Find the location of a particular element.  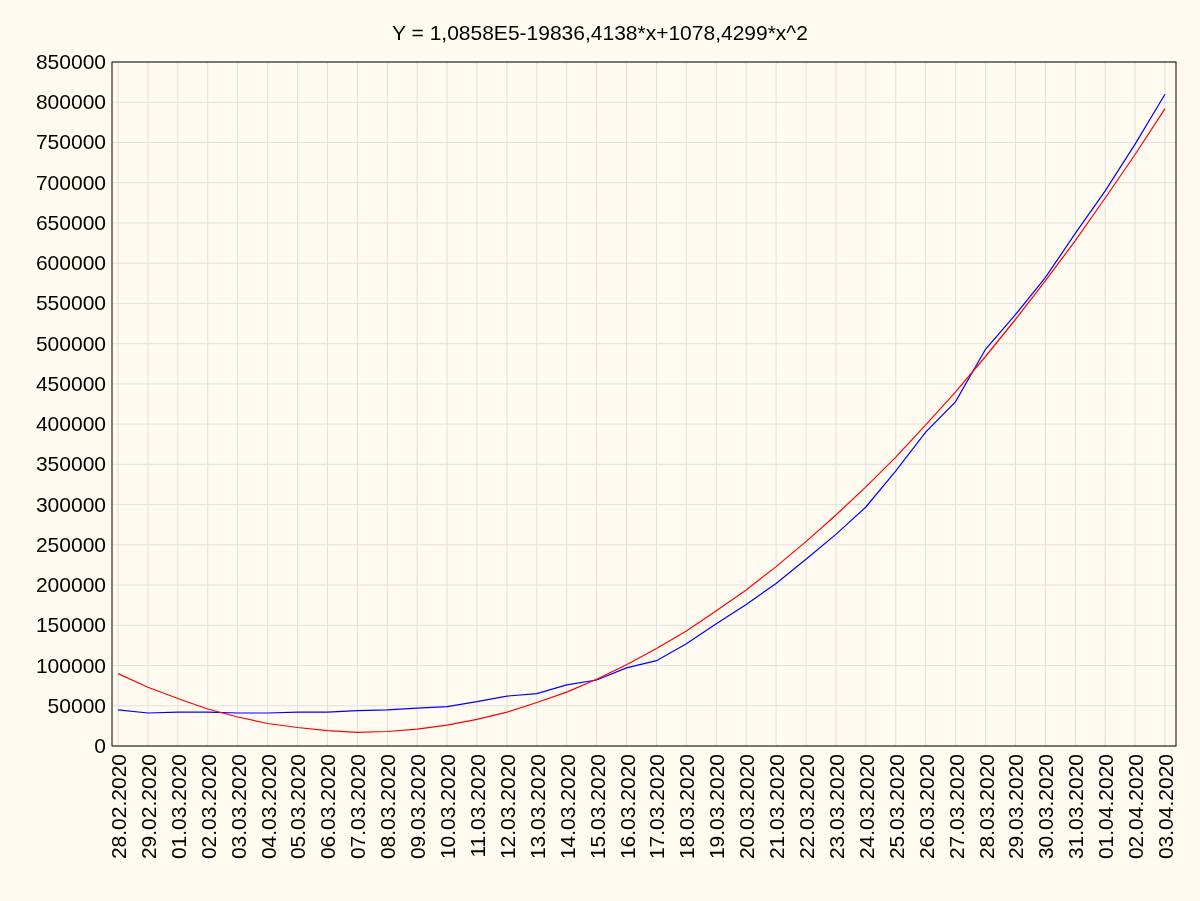

y-tick-label: 350000 is located at coordinates (70, 464).